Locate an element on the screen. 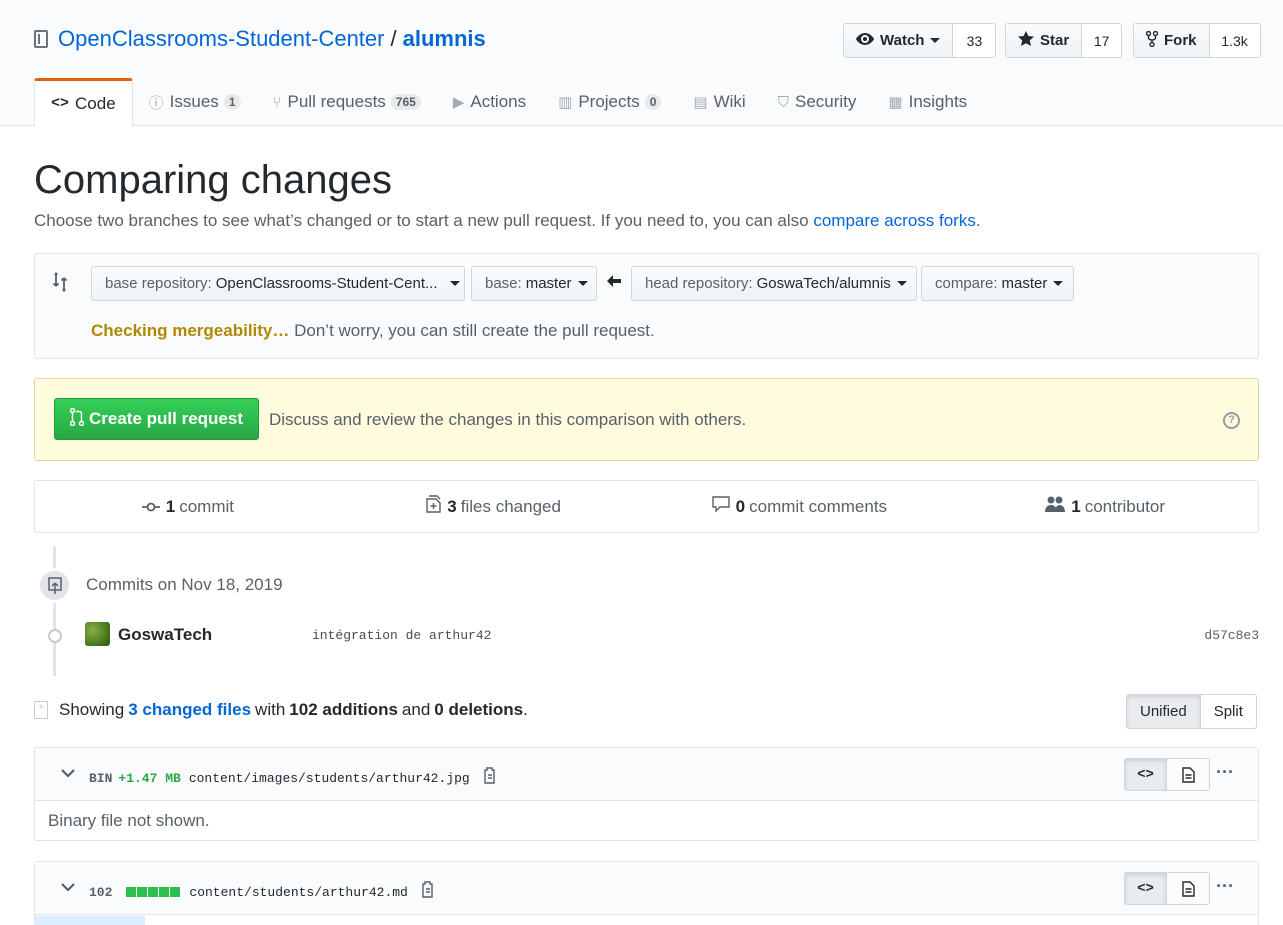 The height and width of the screenshot is (925, 1283). create-pull-request-label: Create pull request is located at coordinates (166, 418).